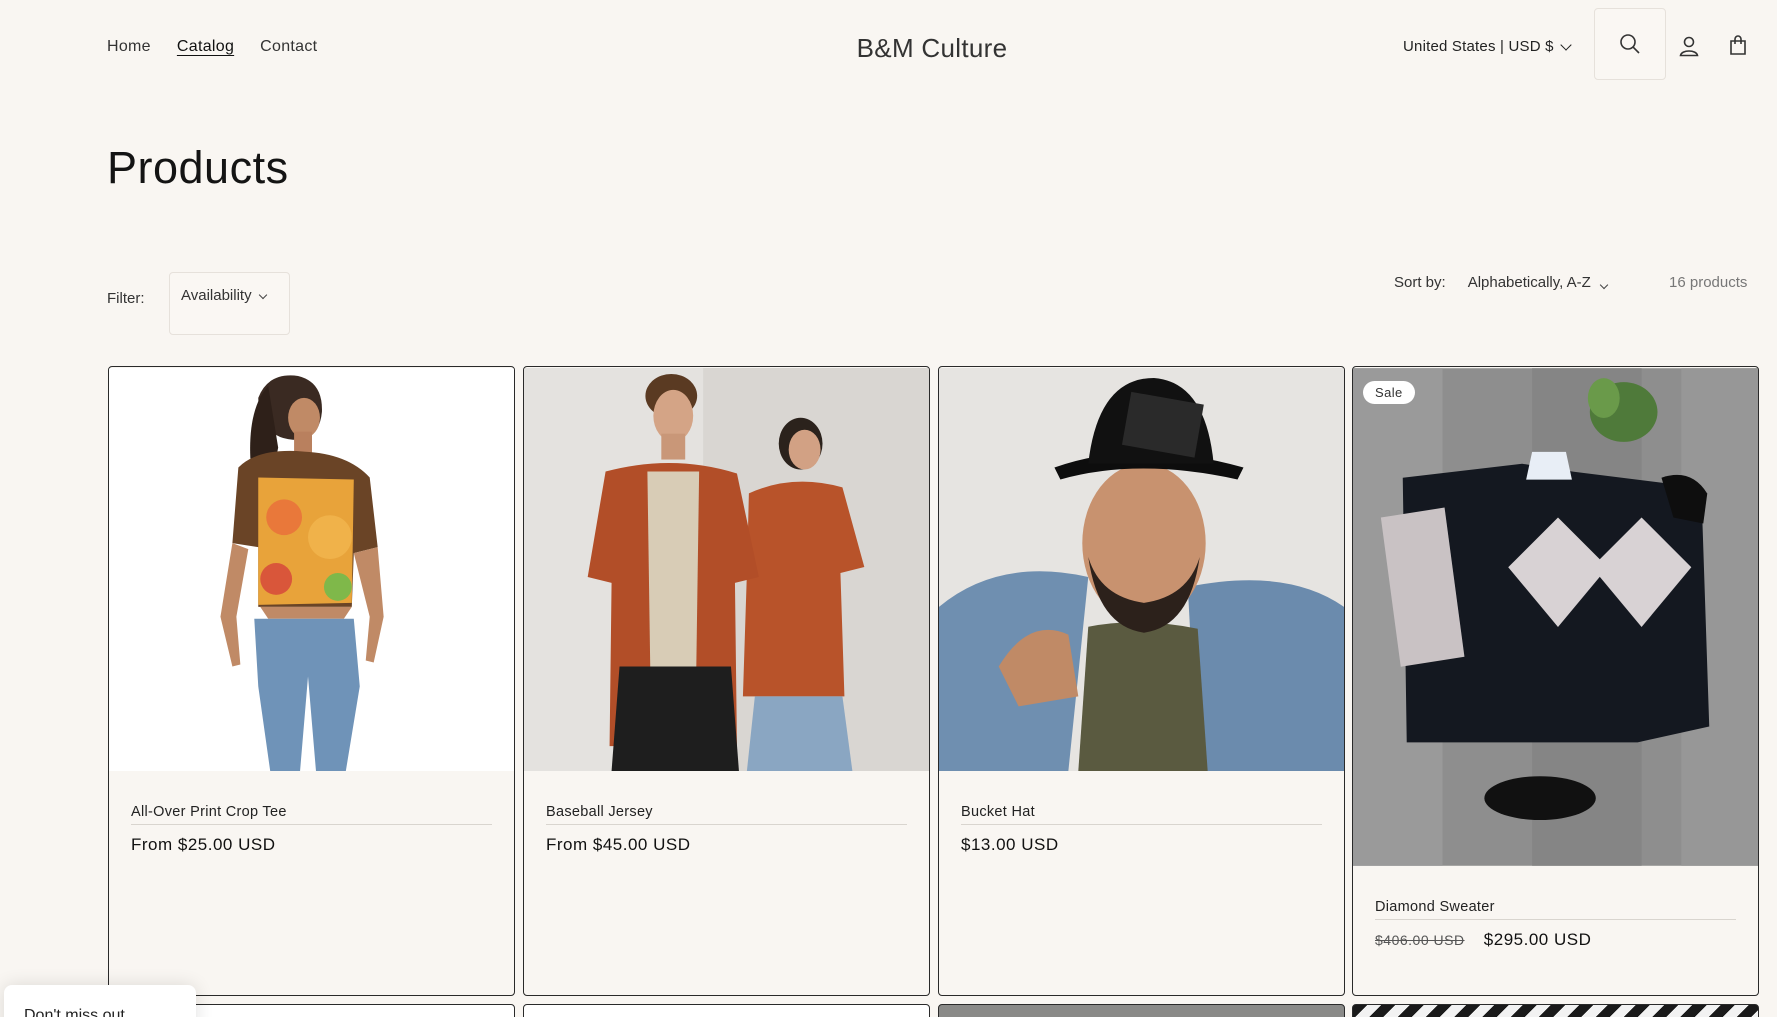 Image resolution: width=1777 pixels, height=1017 pixels. What do you see at coordinates (1537, 939) in the screenshot?
I see `sale-price: $295.00 USD` at bounding box center [1537, 939].